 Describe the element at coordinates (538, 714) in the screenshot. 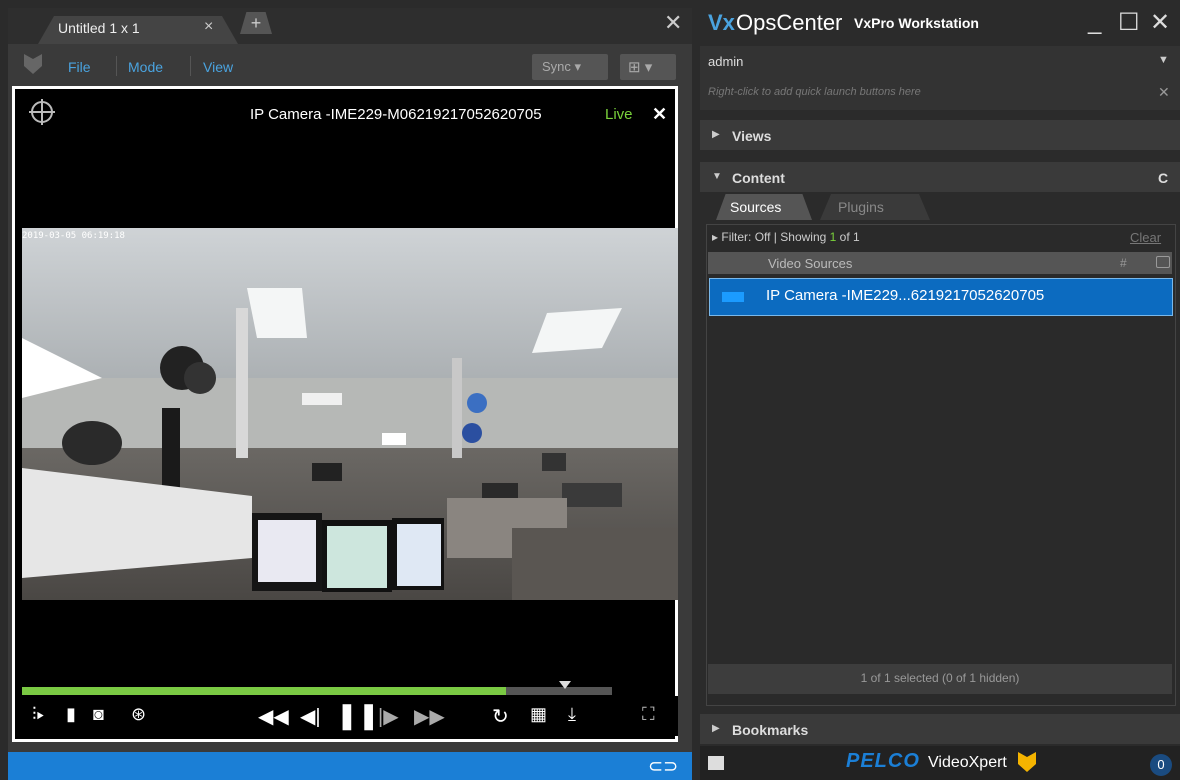

I see `calendar-icon: ▦` at that location.